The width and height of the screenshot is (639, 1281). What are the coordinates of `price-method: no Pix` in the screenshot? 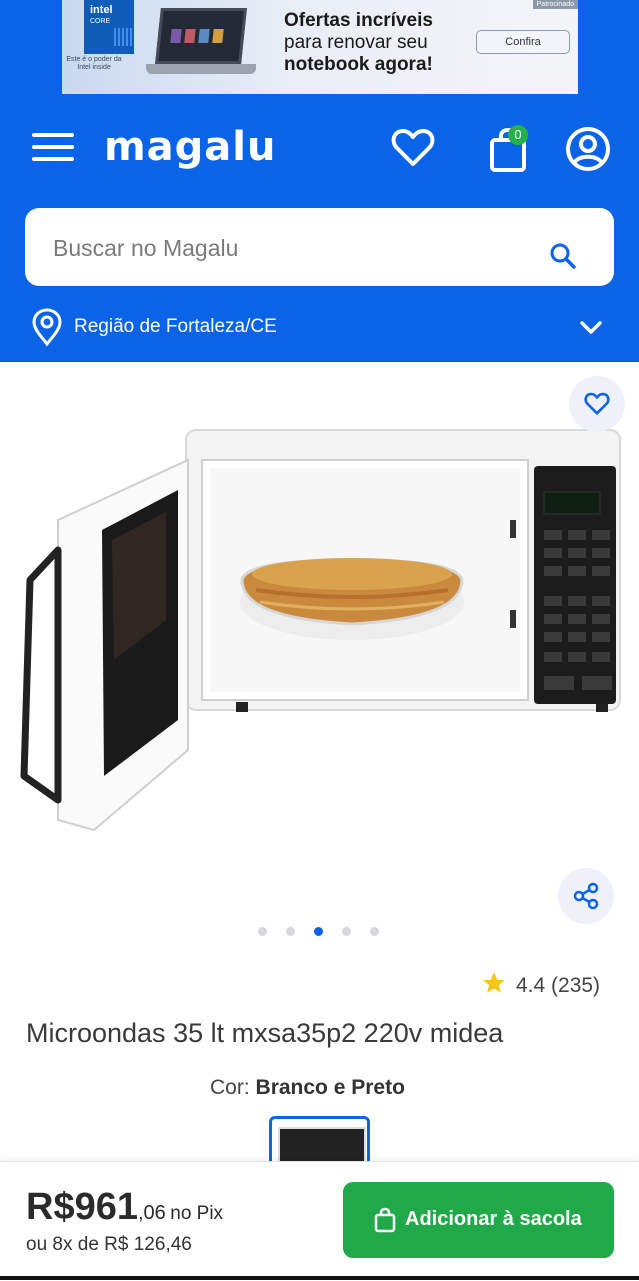 It's located at (197, 1213).